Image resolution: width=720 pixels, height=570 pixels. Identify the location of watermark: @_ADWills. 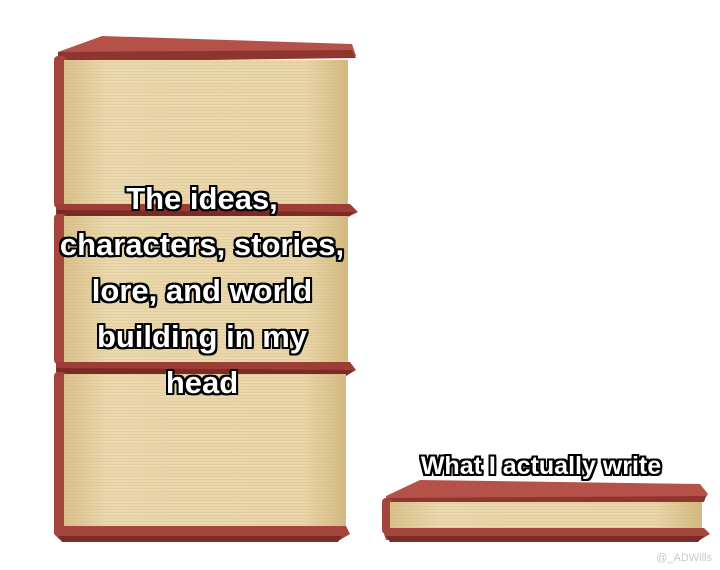
(684, 558).